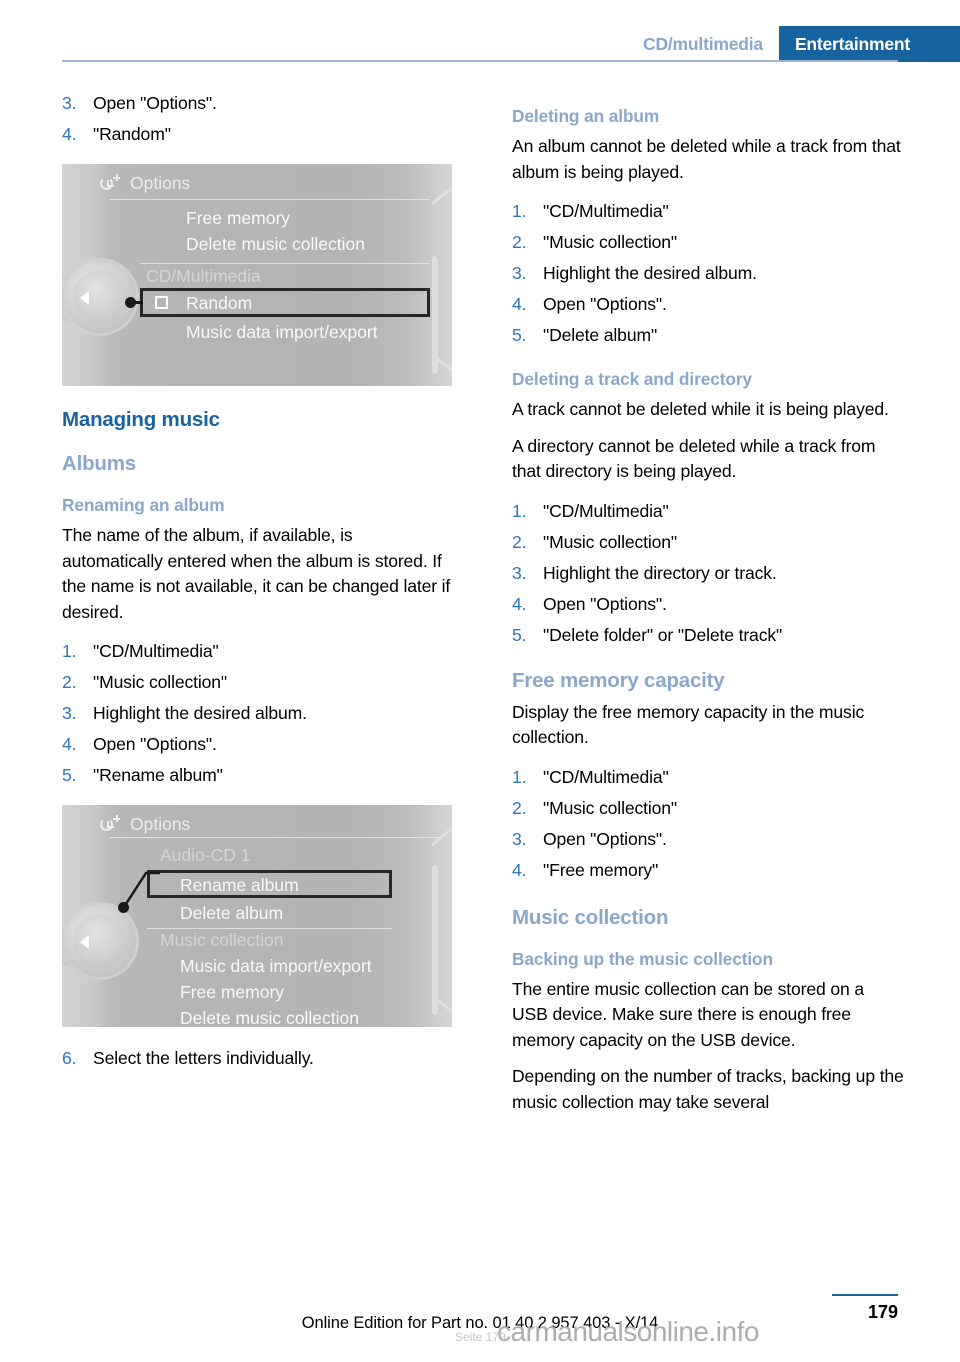 The height and width of the screenshot is (1362, 960). What do you see at coordinates (586, 116) in the screenshot?
I see `heading-deleting-an-album: Deleting an album` at bounding box center [586, 116].